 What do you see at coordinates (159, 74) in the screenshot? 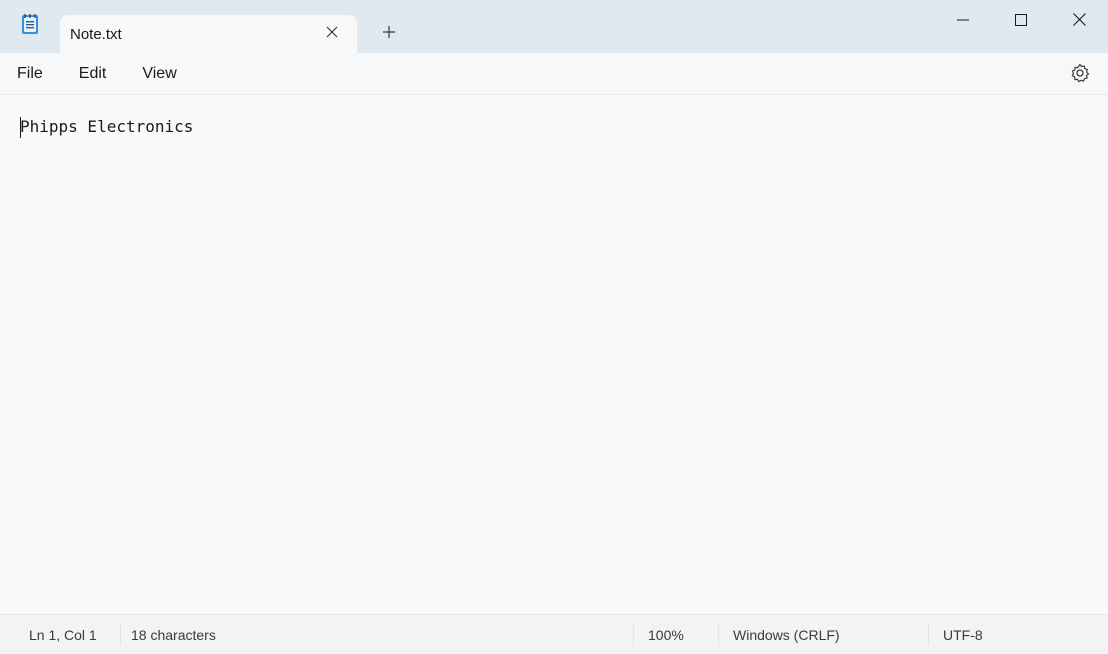
I see `menu-view: View` at bounding box center [159, 74].